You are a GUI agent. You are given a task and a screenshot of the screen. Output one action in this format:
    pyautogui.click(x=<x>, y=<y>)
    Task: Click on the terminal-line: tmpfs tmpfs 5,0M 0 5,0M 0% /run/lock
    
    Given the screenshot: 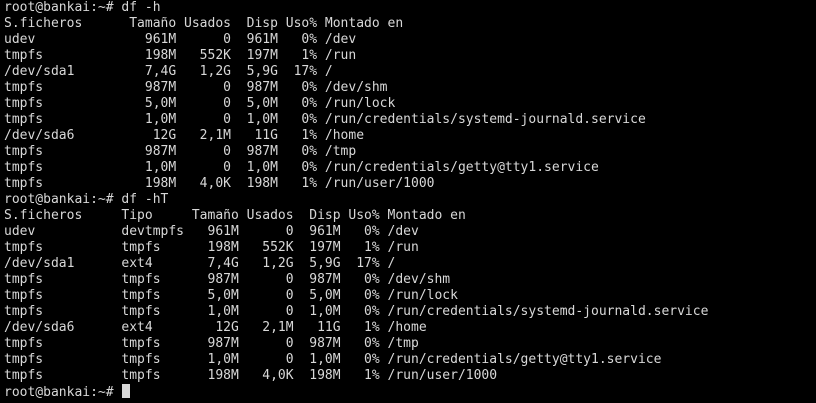 What is the action you would take?
    pyautogui.click(x=231, y=295)
    